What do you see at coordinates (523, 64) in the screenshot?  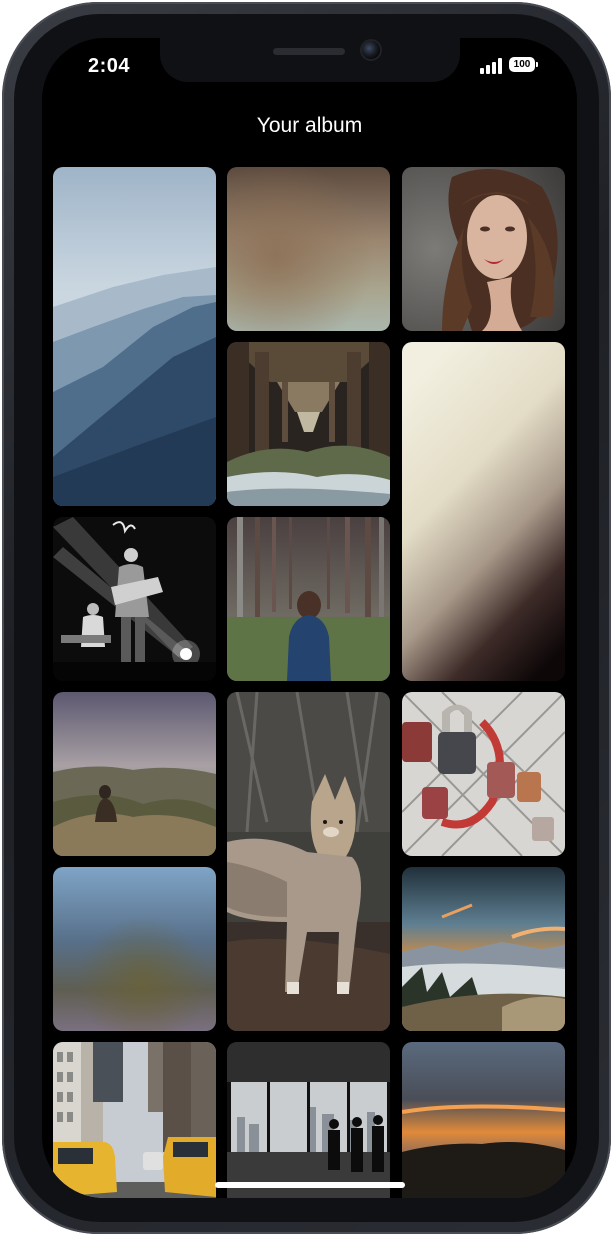 I see `battery-icon: 100` at bounding box center [523, 64].